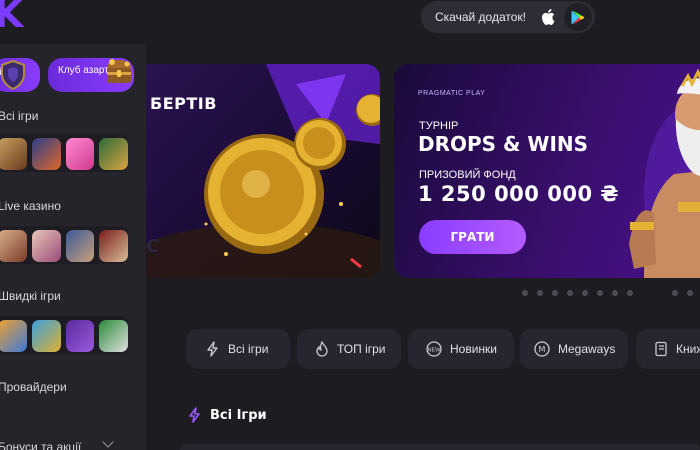  What do you see at coordinates (183, 103) in the screenshot?
I see `promo-banner-1-title: БЕРТІВ` at bounding box center [183, 103].